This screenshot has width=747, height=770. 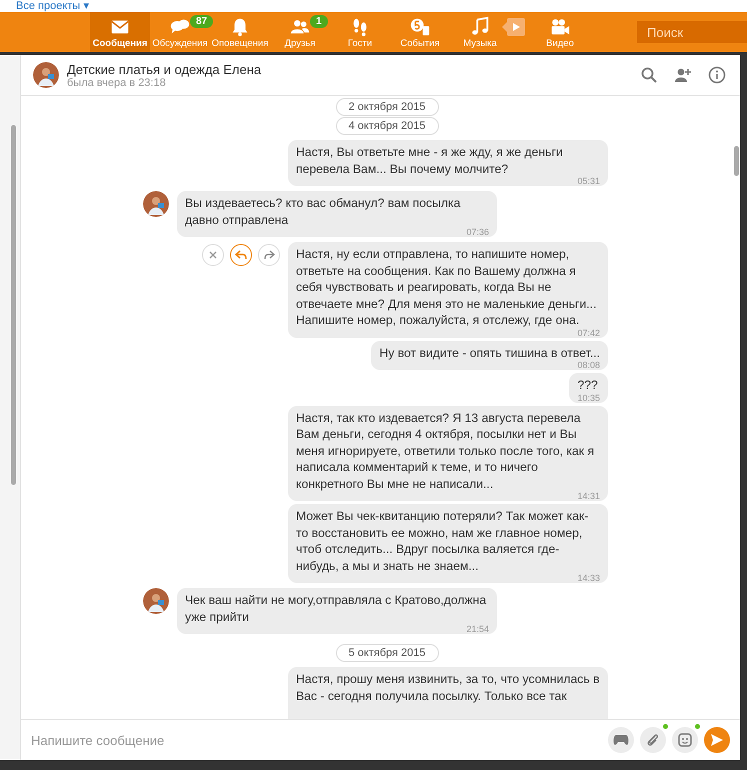 What do you see at coordinates (300, 43) in the screenshot?
I see `nav-label: Друзья` at bounding box center [300, 43].